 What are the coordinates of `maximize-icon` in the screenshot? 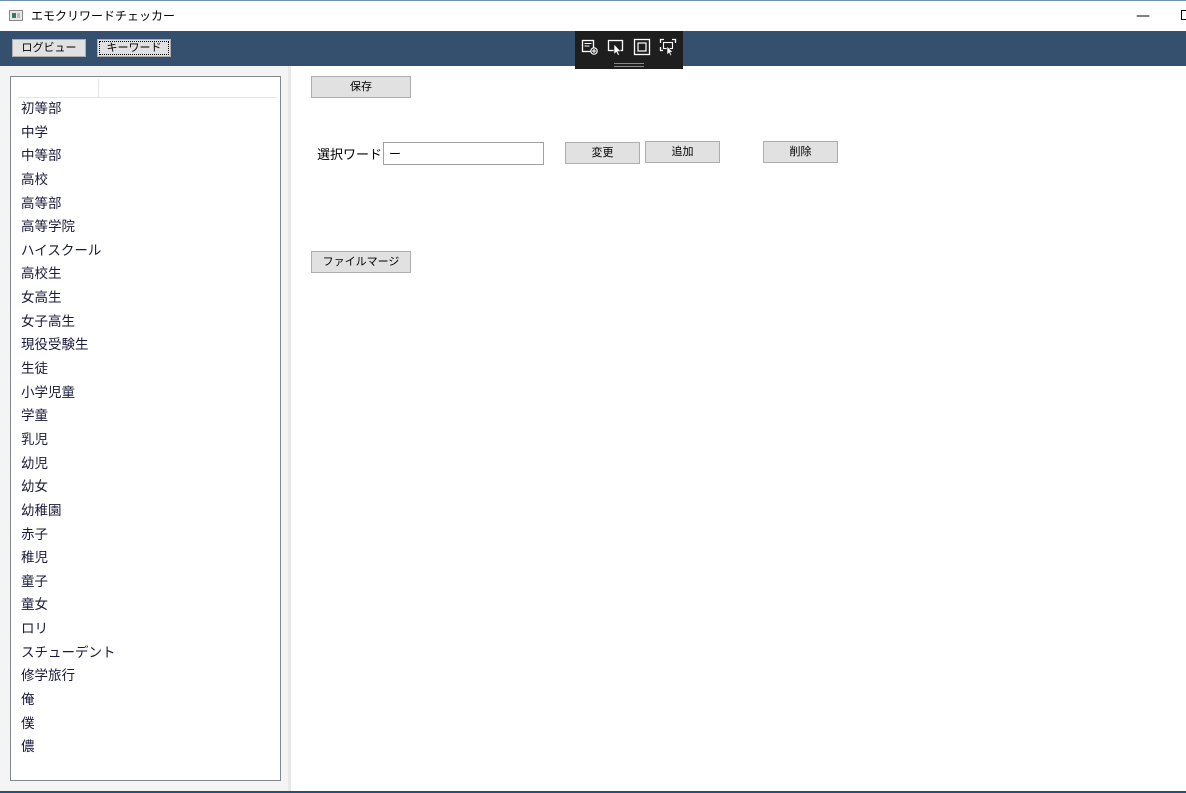 It's located at (1183, 15).